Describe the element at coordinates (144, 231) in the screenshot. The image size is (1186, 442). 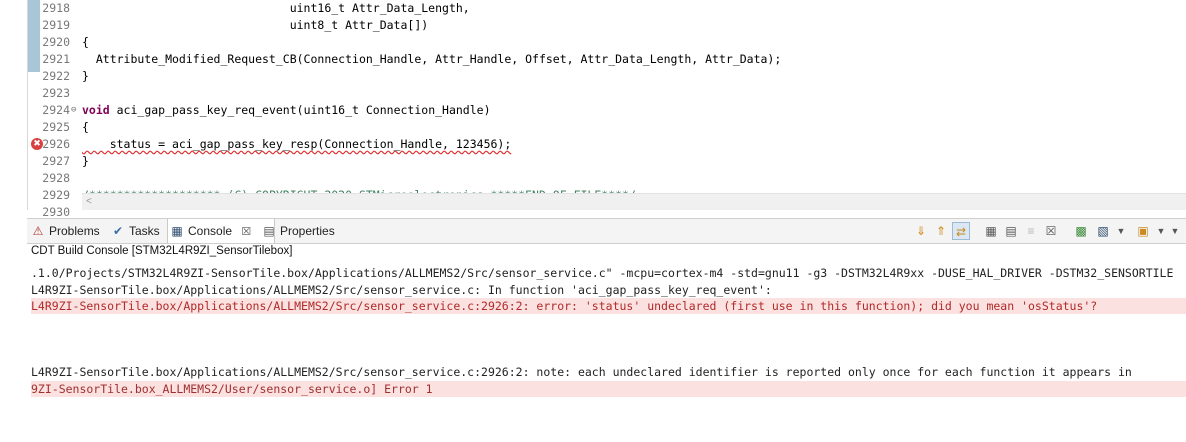
I see `tab-label: Tasks` at that location.